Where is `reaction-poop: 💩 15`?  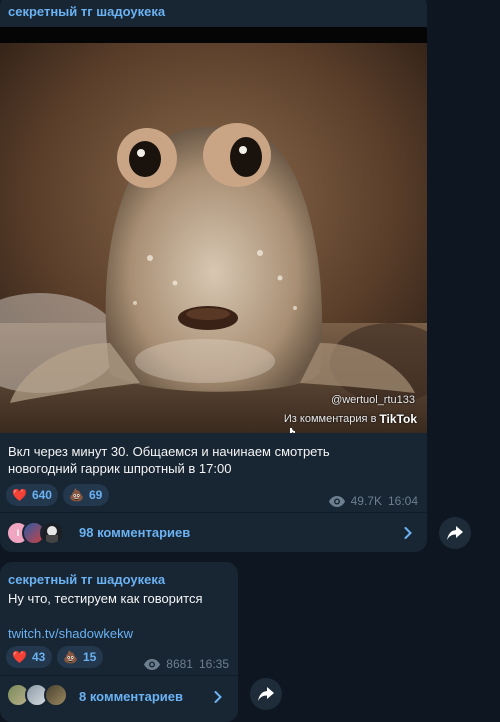
reaction-poop: 💩 15 is located at coordinates (80, 657).